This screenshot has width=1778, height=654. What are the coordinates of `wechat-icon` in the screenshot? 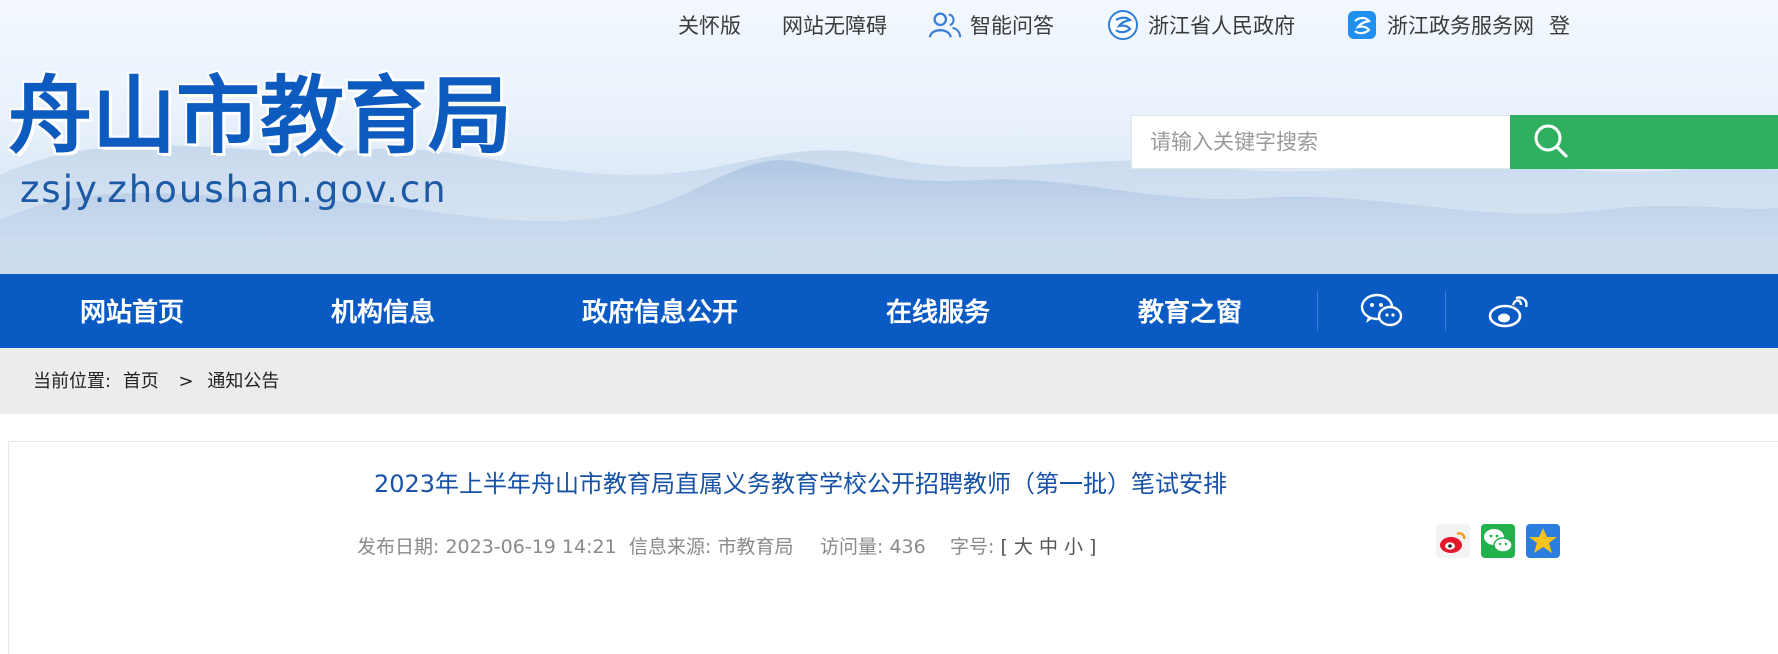 It's located at (1381, 311).